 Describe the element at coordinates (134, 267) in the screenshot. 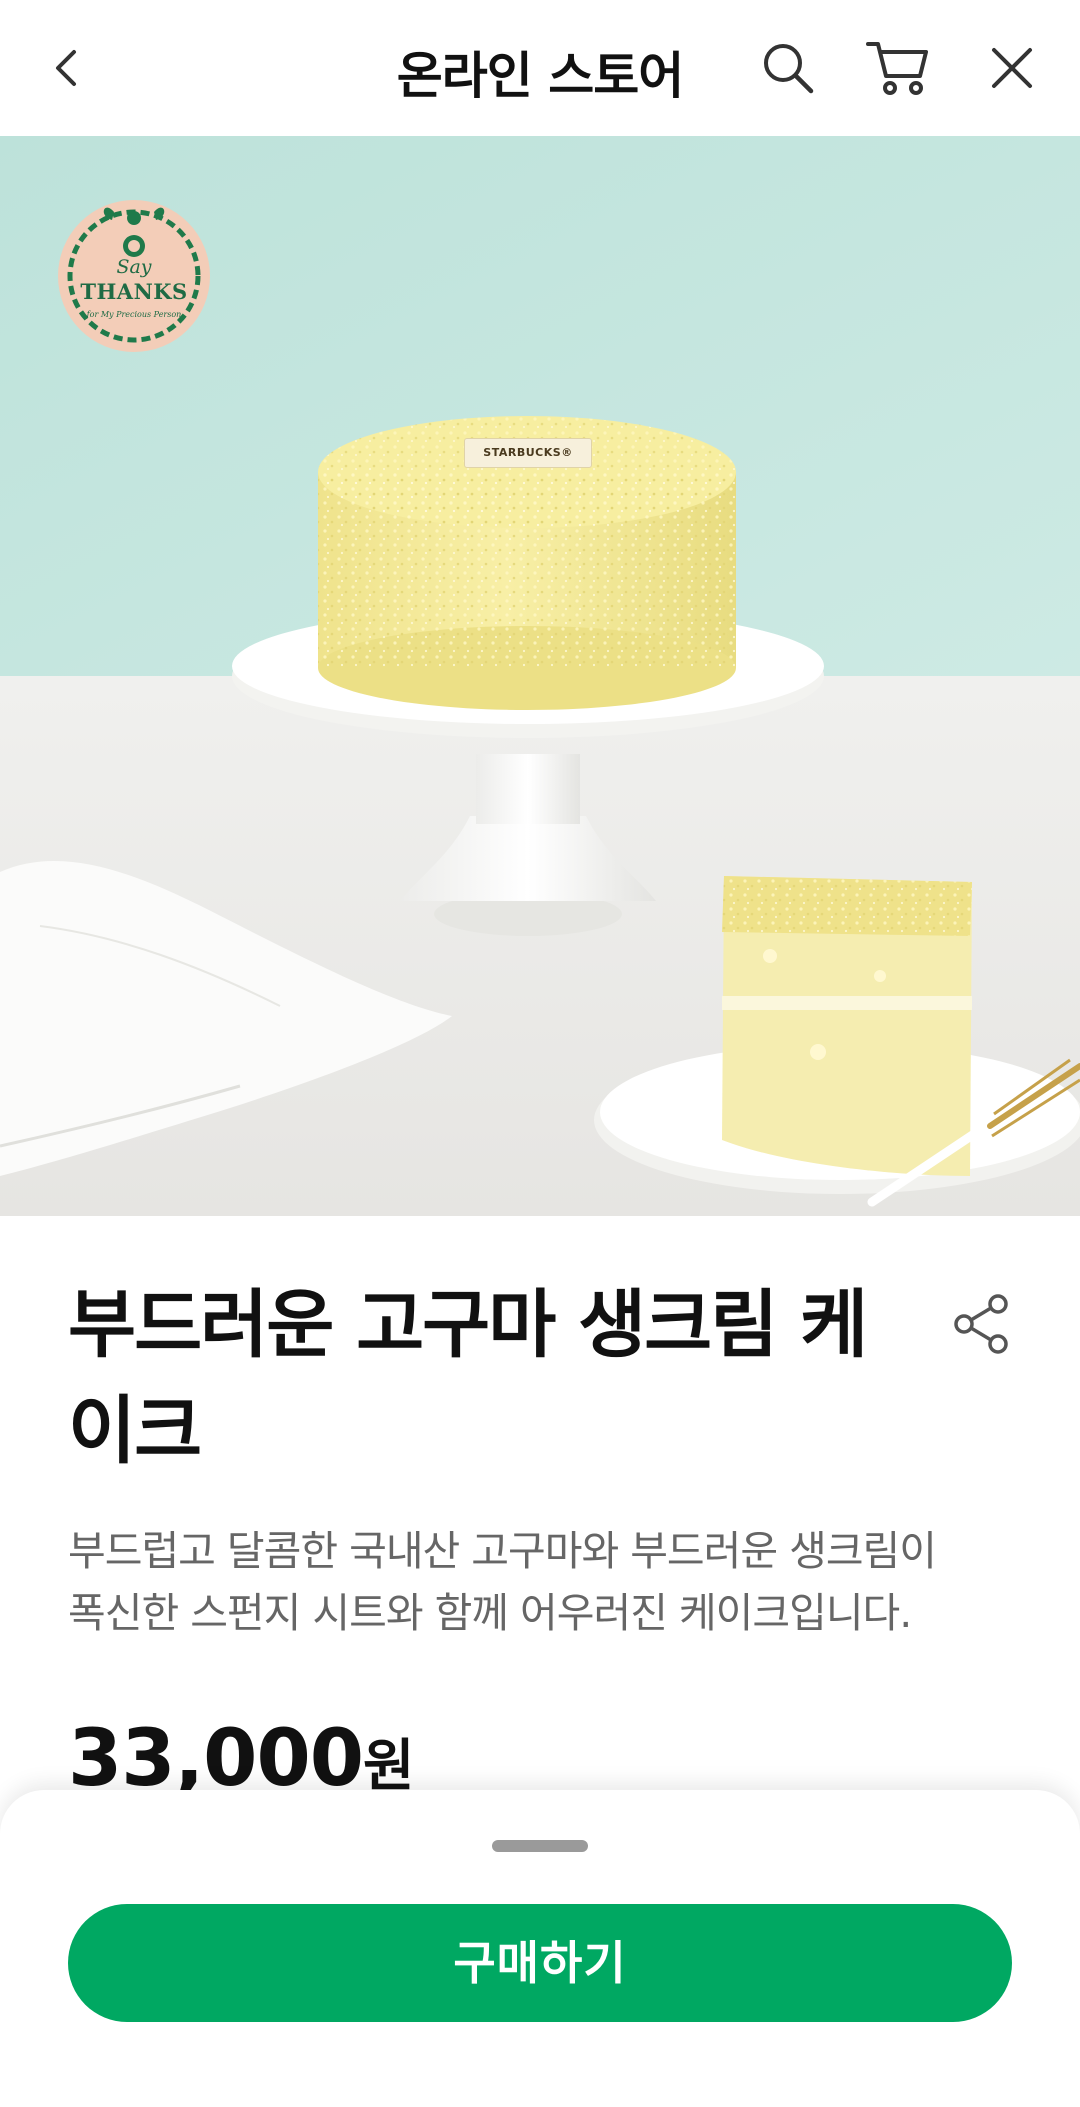

I see `badge-say-text: Say` at that location.